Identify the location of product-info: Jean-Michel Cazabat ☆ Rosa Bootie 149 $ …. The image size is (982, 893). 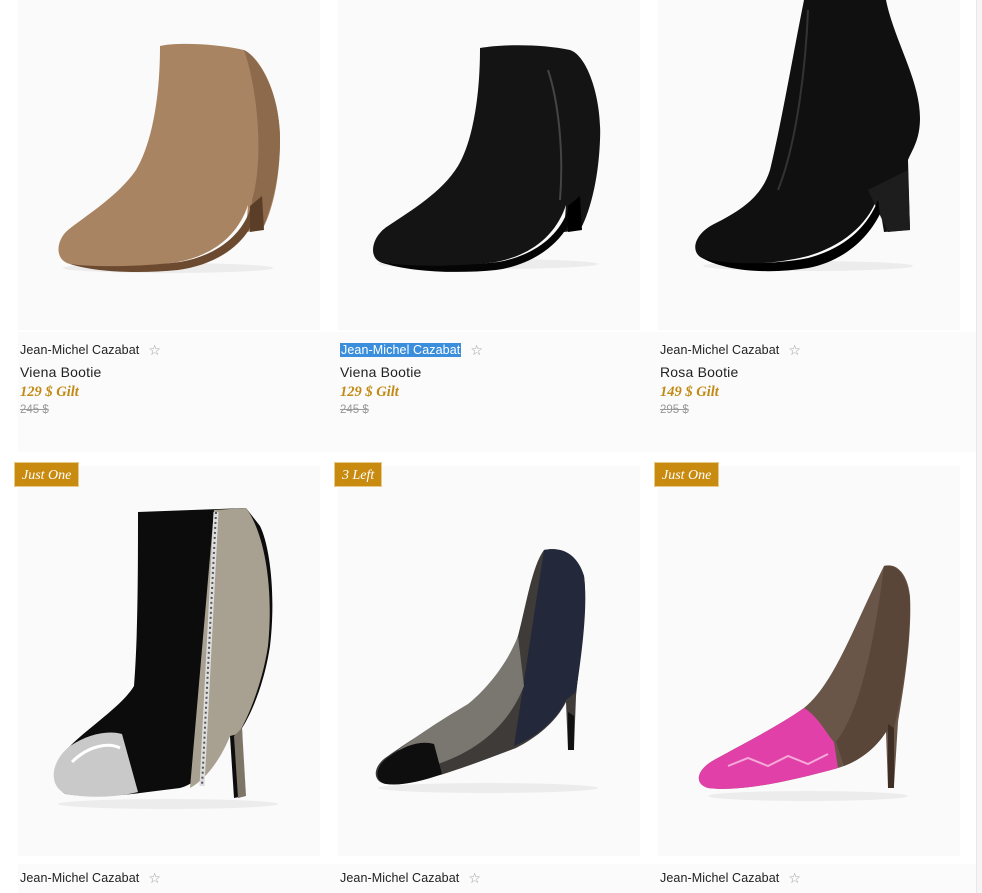
(818, 392).